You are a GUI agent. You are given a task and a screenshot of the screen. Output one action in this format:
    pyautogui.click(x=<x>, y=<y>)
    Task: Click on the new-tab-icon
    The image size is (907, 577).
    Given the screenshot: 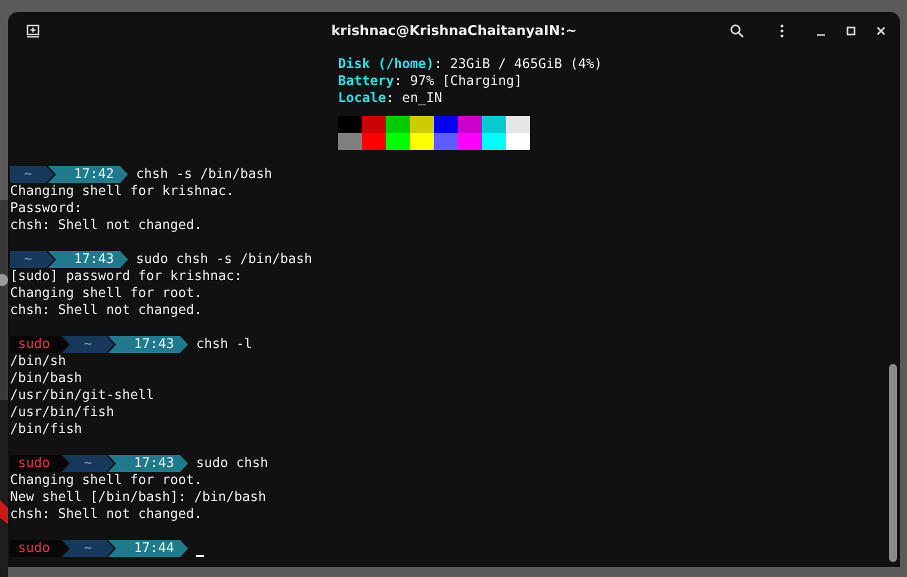 What is the action you would take?
    pyautogui.click(x=33, y=31)
    